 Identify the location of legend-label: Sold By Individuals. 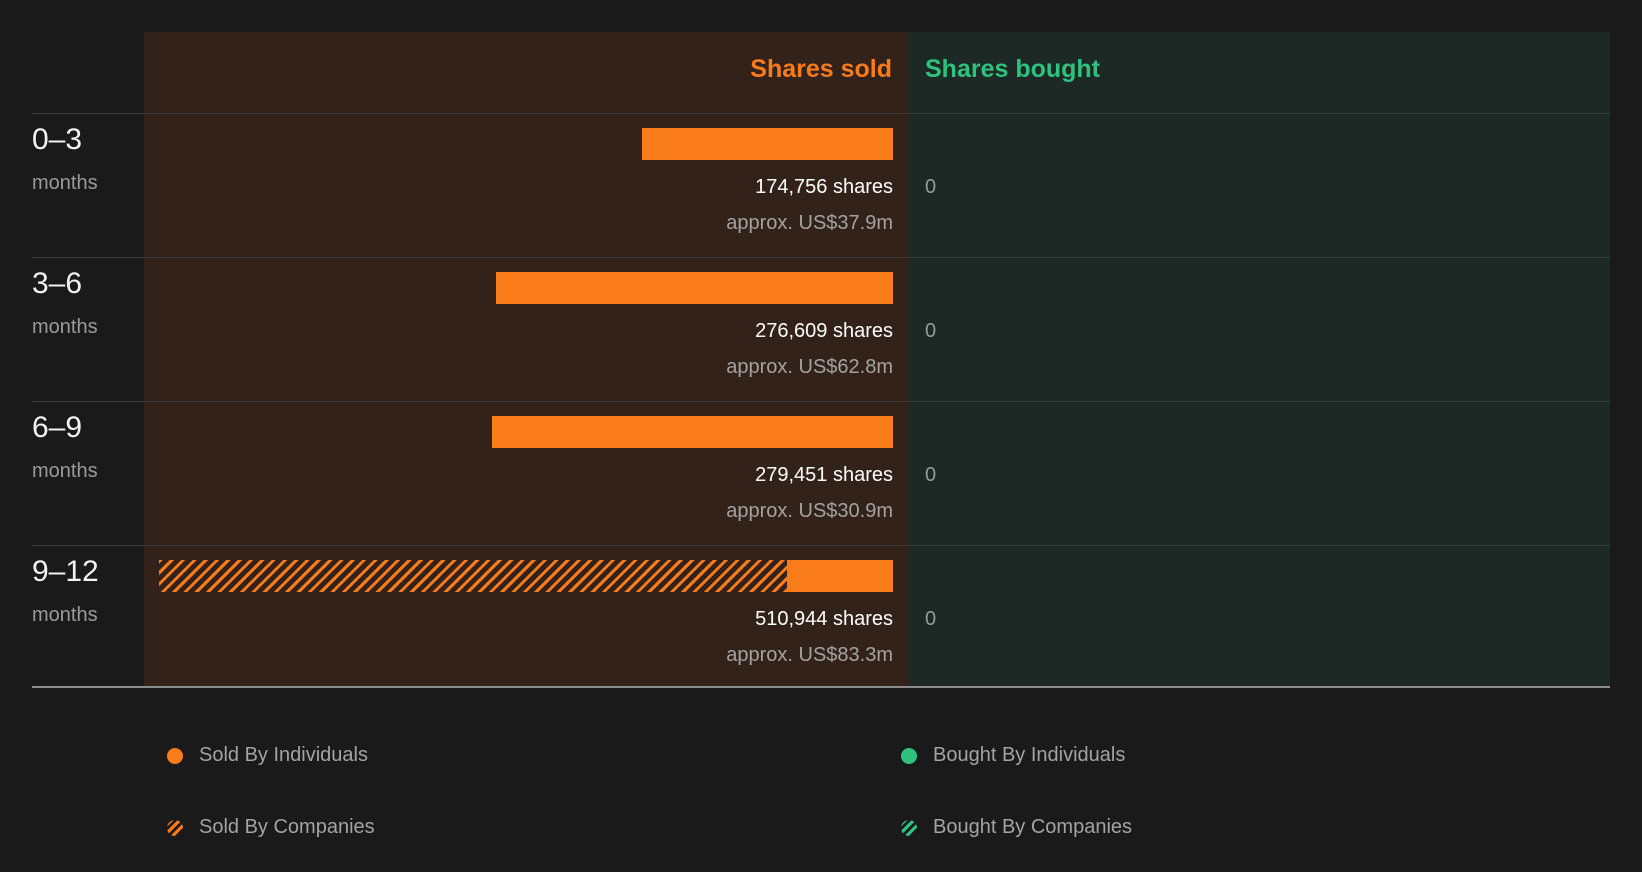
(283, 755).